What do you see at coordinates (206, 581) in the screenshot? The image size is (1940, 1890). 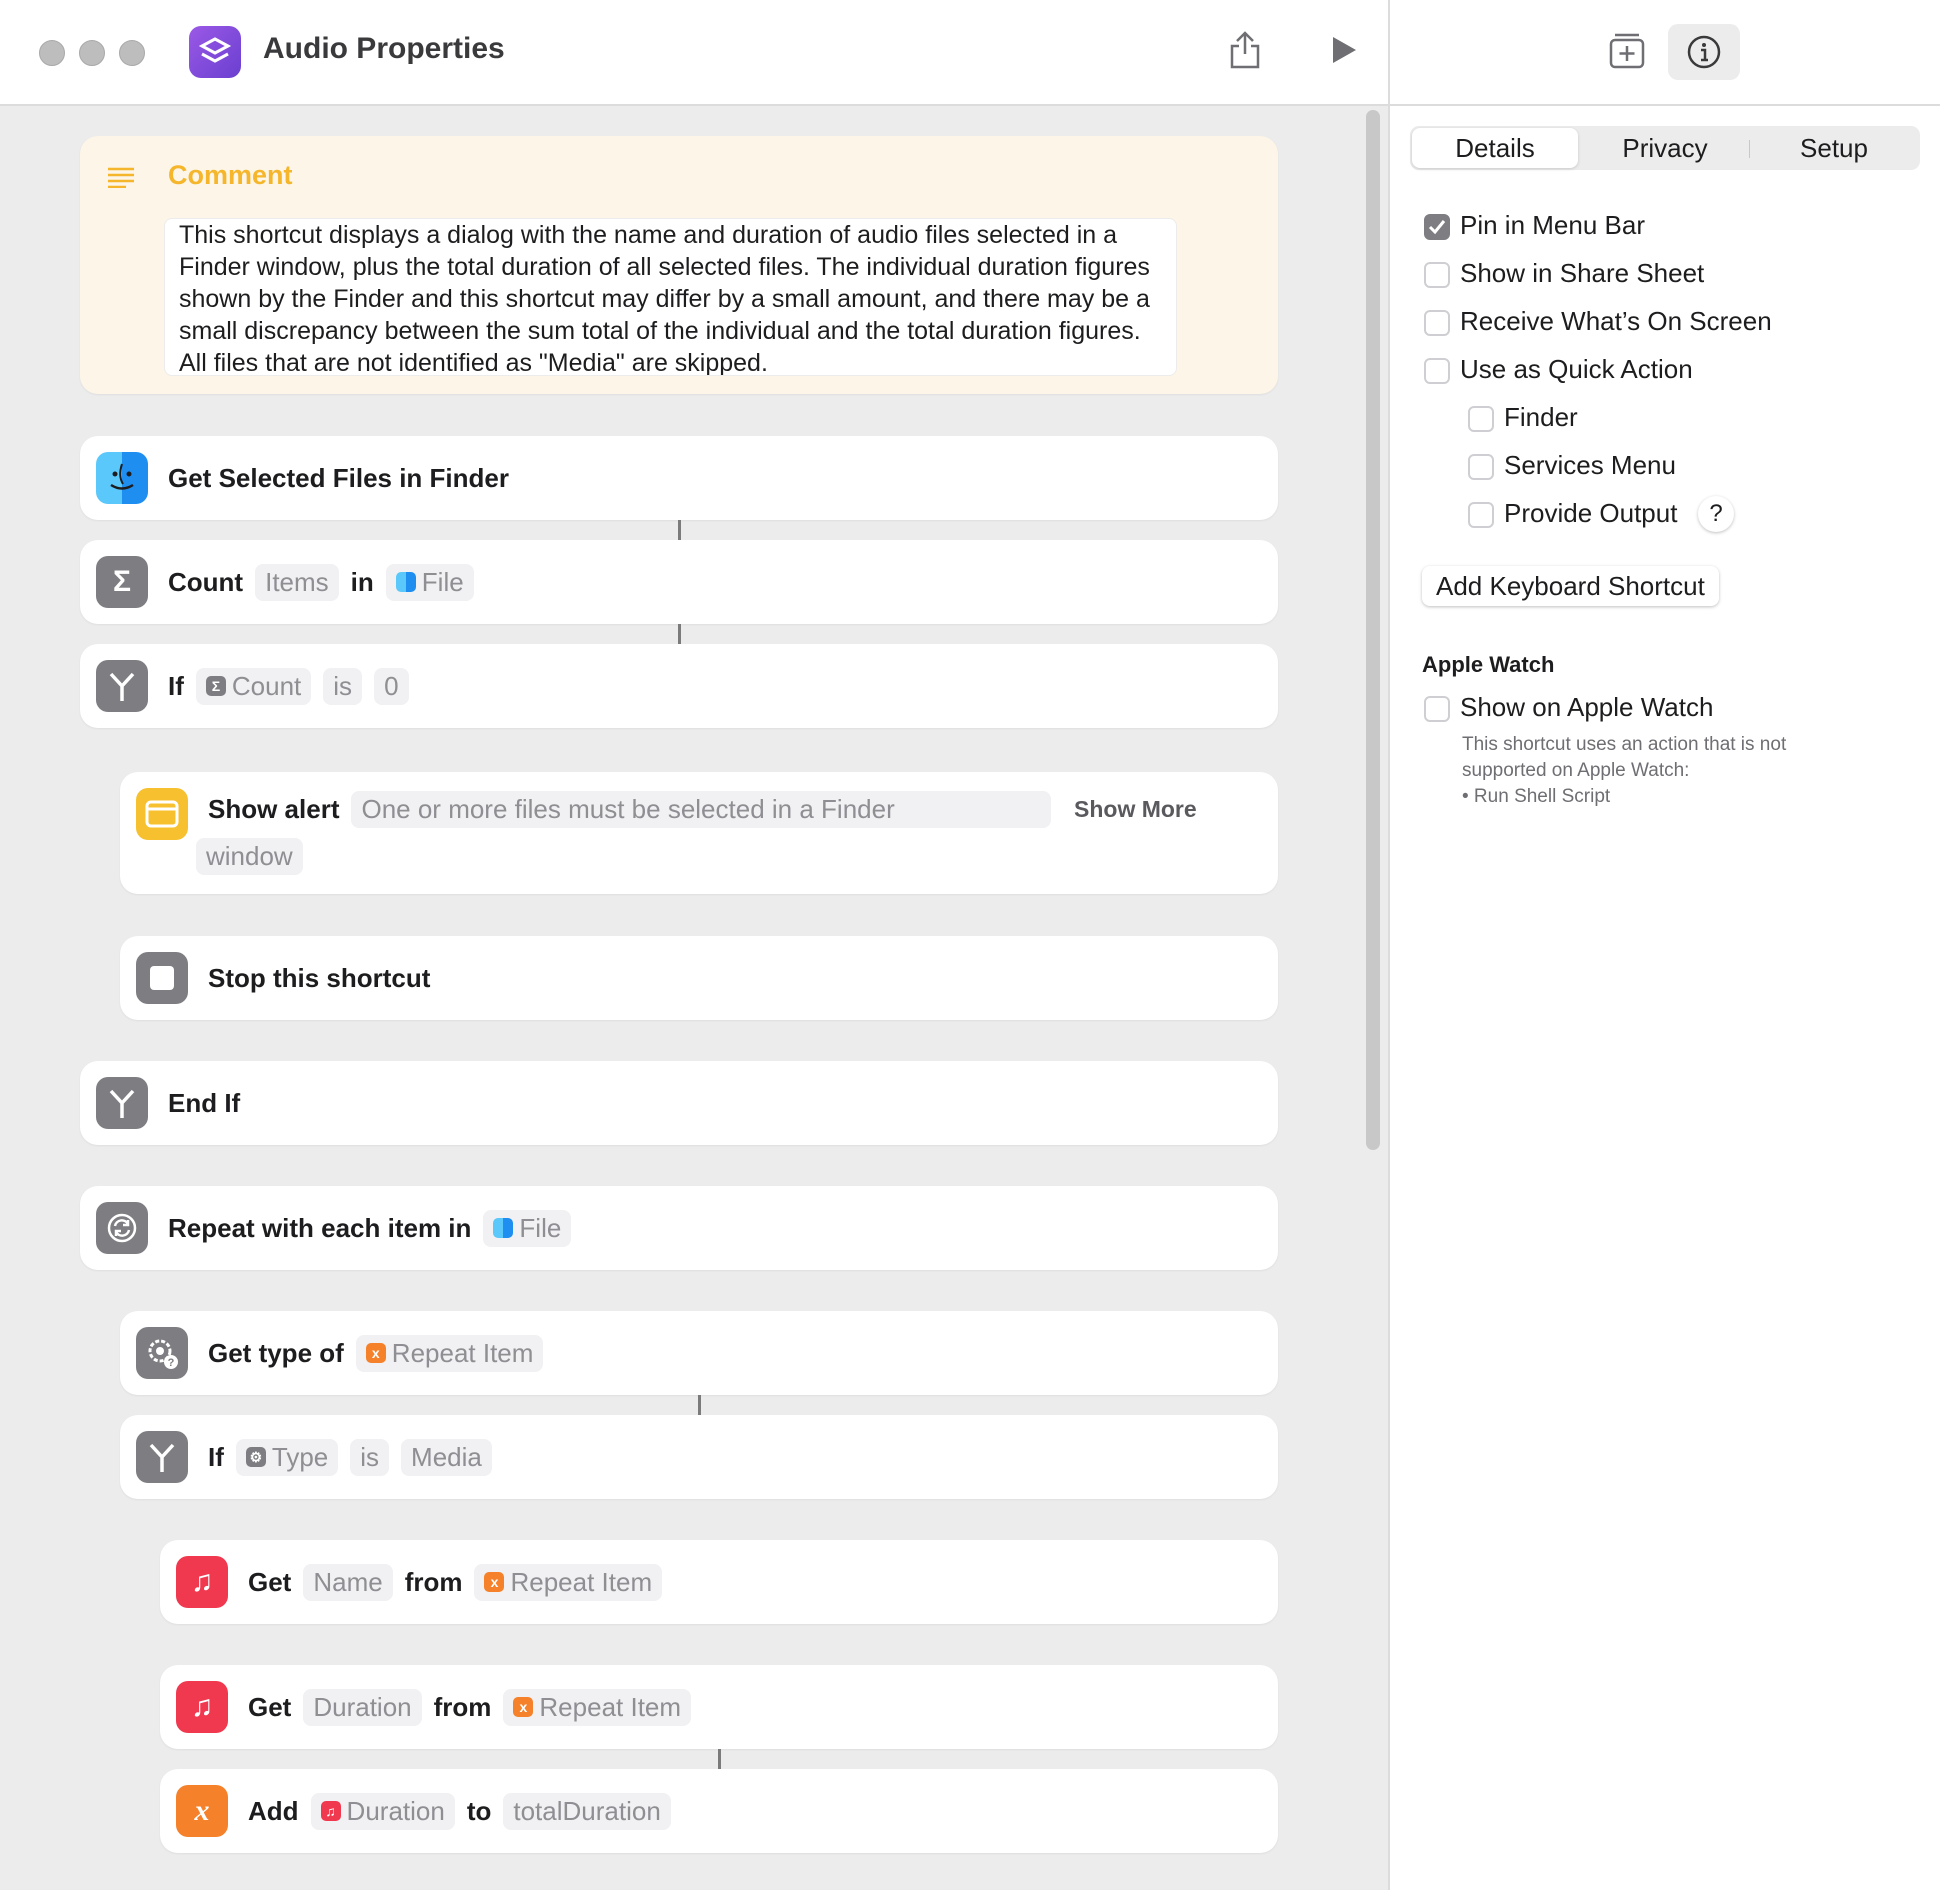 I see `count-keyword: Count` at bounding box center [206, 581].